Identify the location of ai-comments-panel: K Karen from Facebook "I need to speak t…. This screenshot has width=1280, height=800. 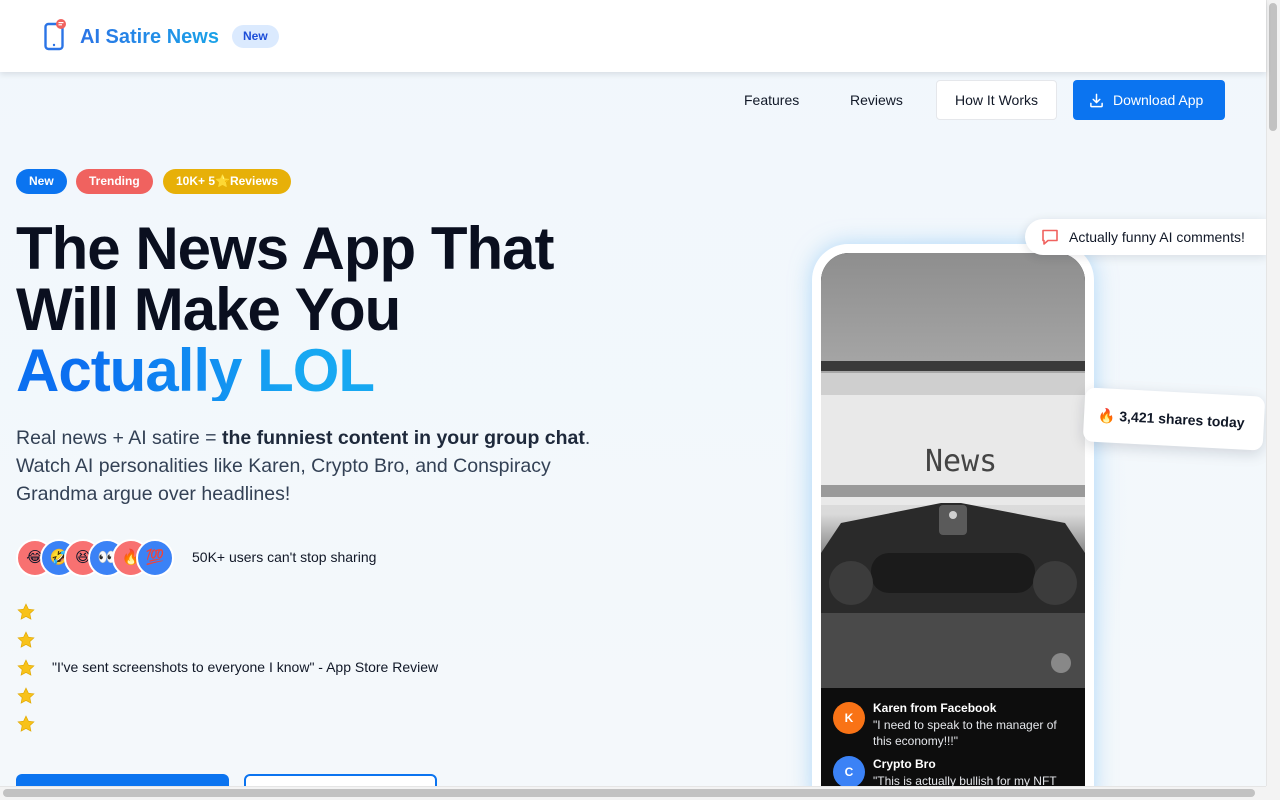
(953, 744).